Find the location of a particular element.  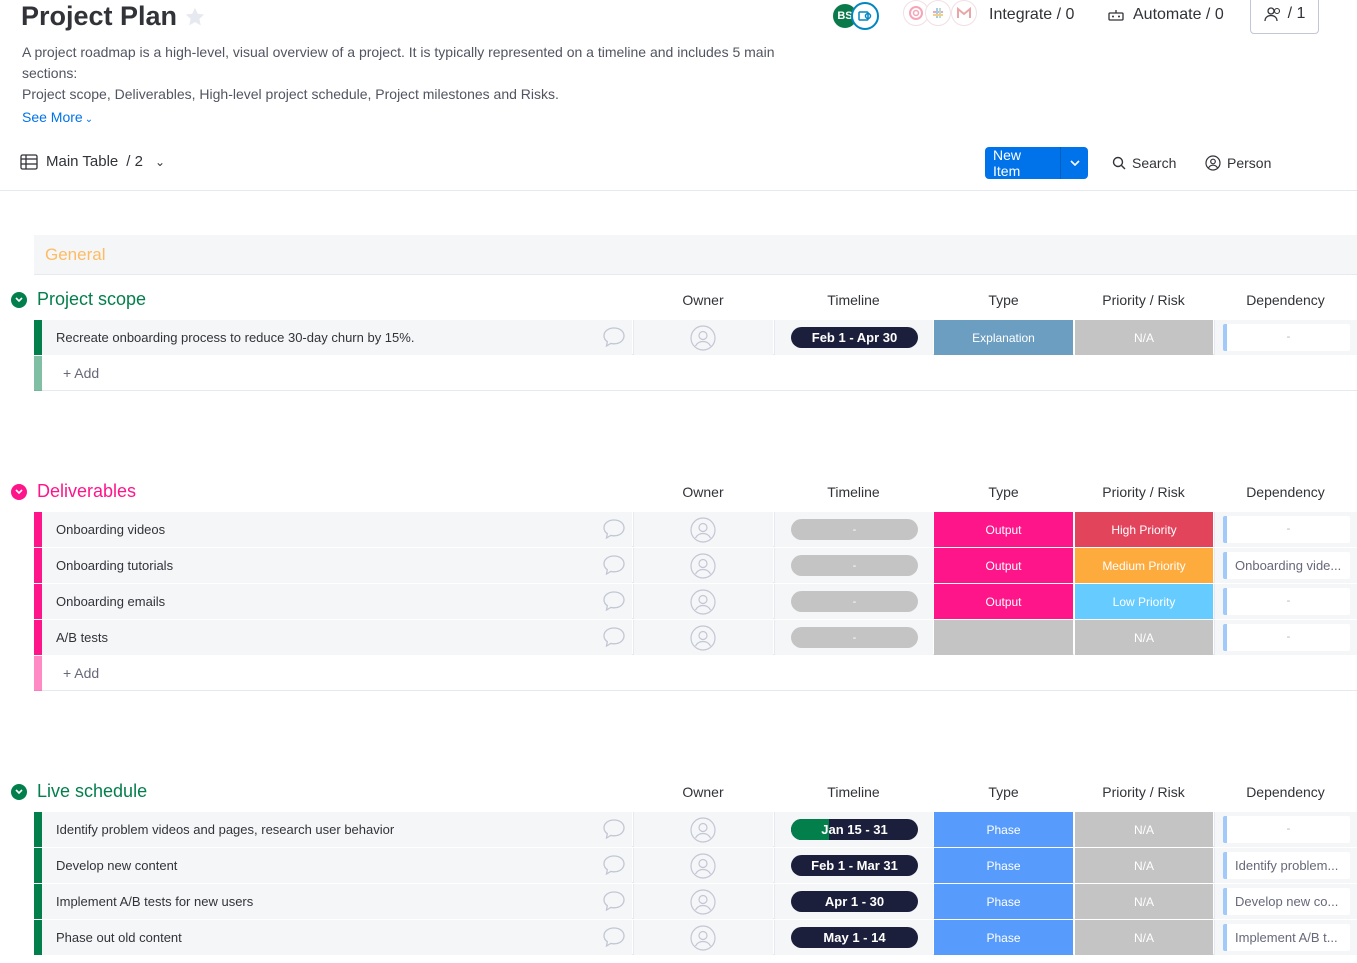

main-table-view-tab: Main Table / 2 ⌄ is located at coordinates (92, 161).